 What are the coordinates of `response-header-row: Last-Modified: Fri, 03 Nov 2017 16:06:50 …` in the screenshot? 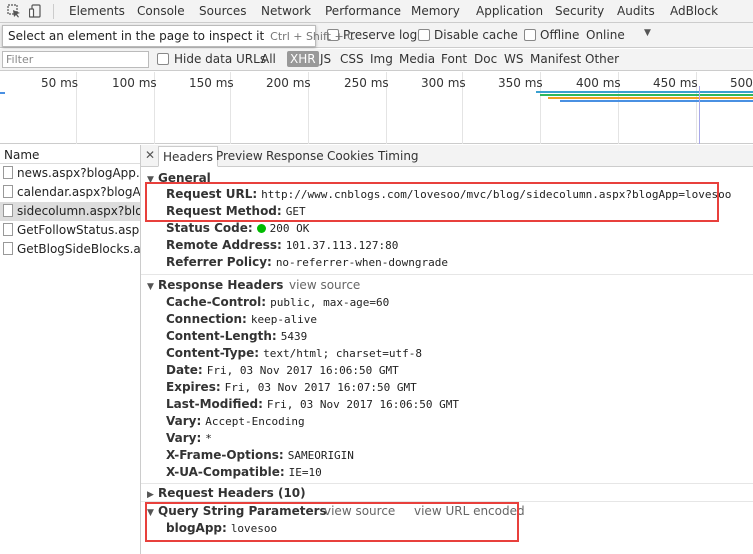 It's located at (312, 404).